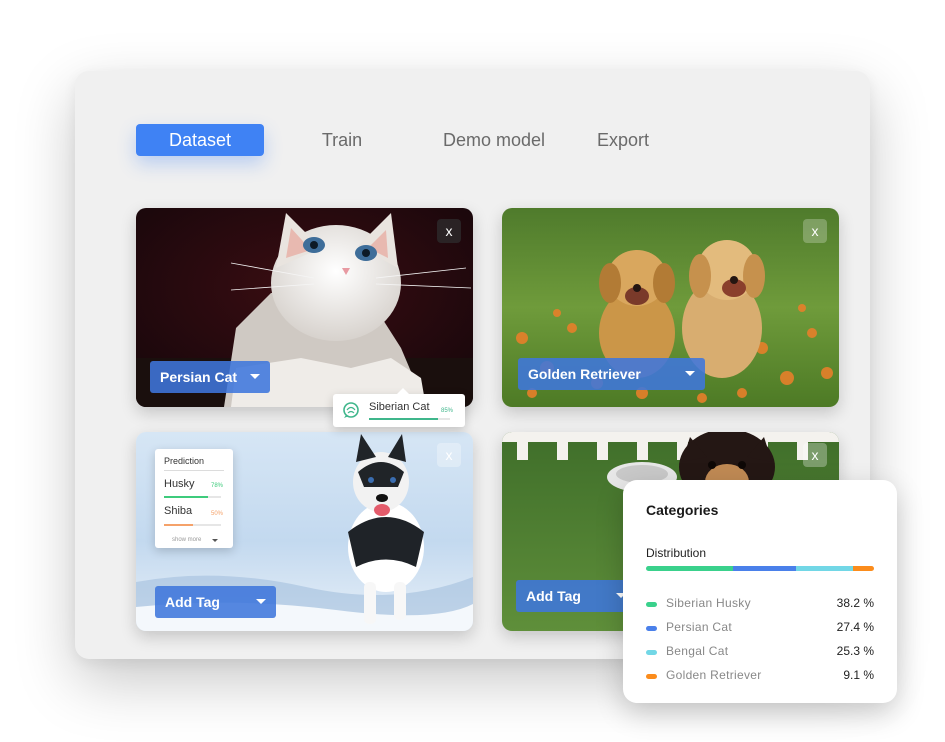 The width and height of the screenshot is (945, 742). Describe the element at coordinates (446, 411) in the screenshot. I see `suggestion-percent: 85%` at that location.